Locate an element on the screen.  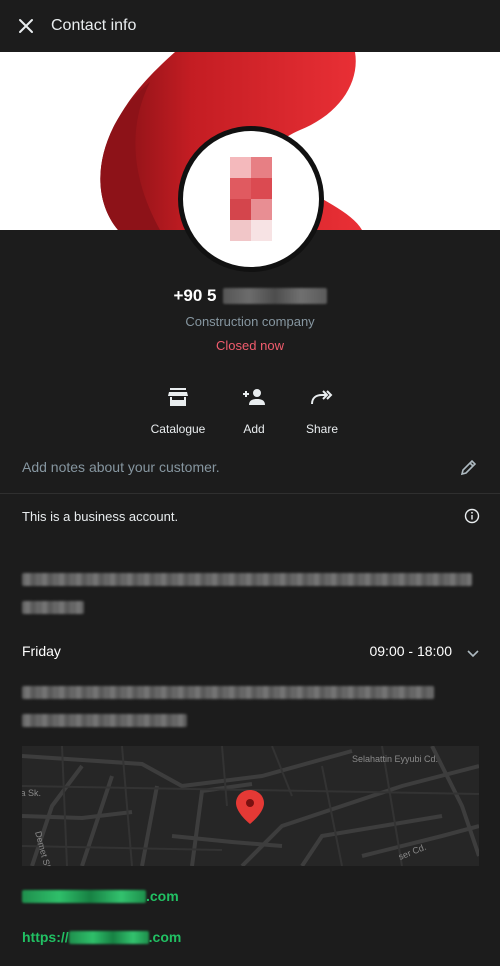
address-redacted is located at coordinates (228, 714).